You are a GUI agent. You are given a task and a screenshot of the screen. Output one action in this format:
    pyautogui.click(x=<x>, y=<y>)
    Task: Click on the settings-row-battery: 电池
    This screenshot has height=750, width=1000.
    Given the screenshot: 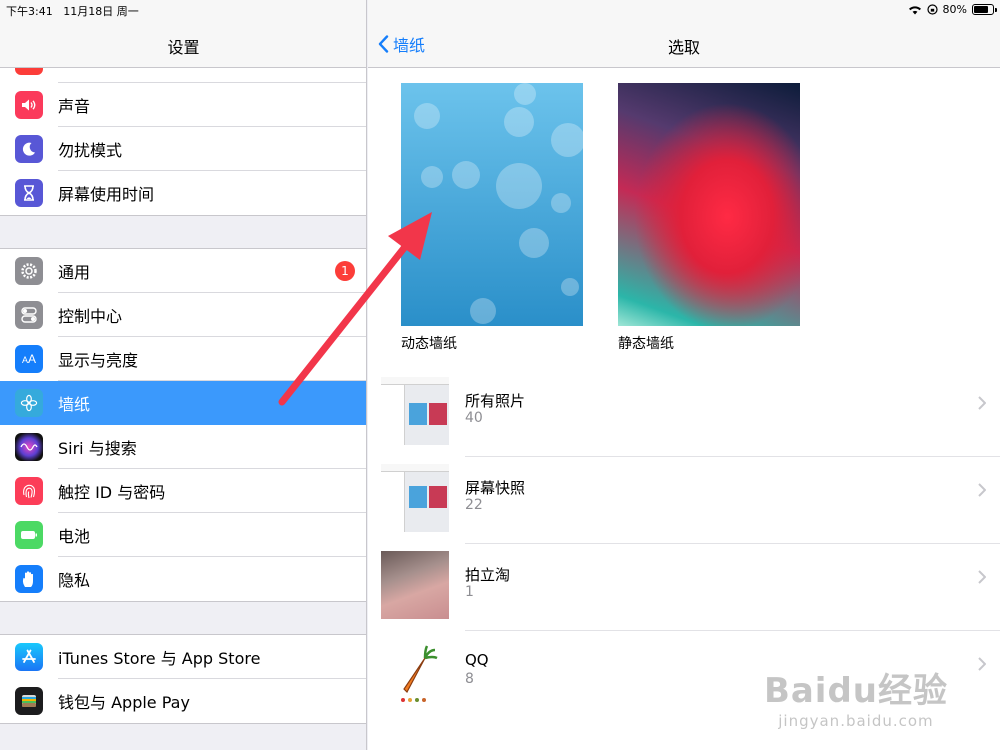 What is the action you would take?
    pyautogui.click(x=183, y=535)
    